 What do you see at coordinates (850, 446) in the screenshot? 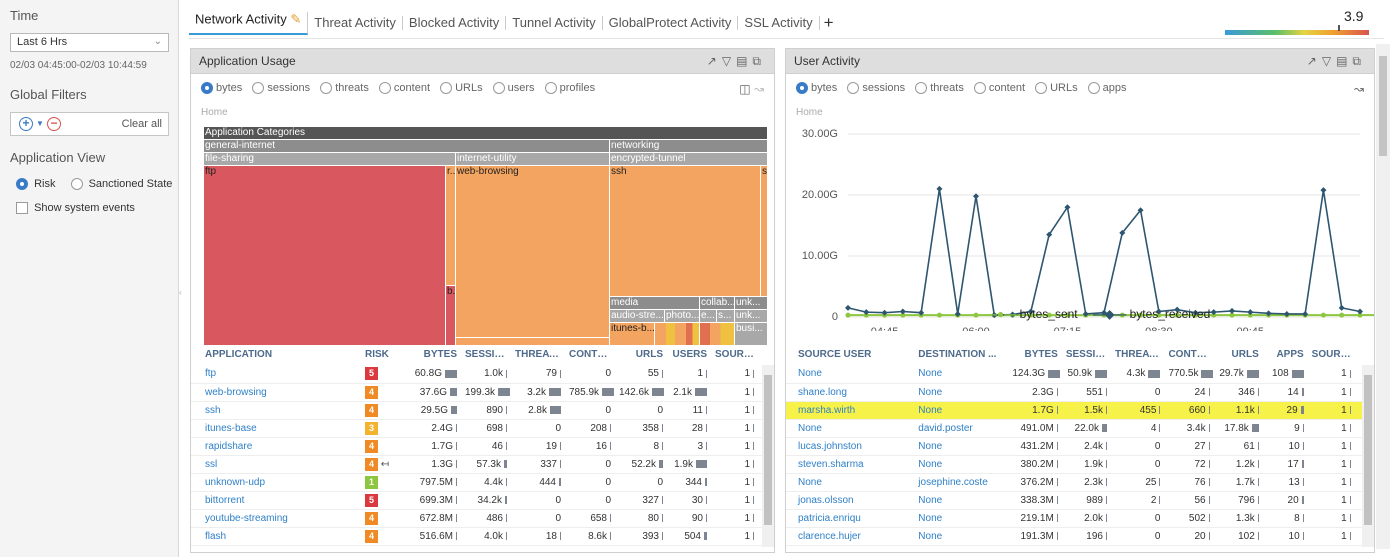
I see `source-user: lucas.johnston` at bounding box center [850, 446].